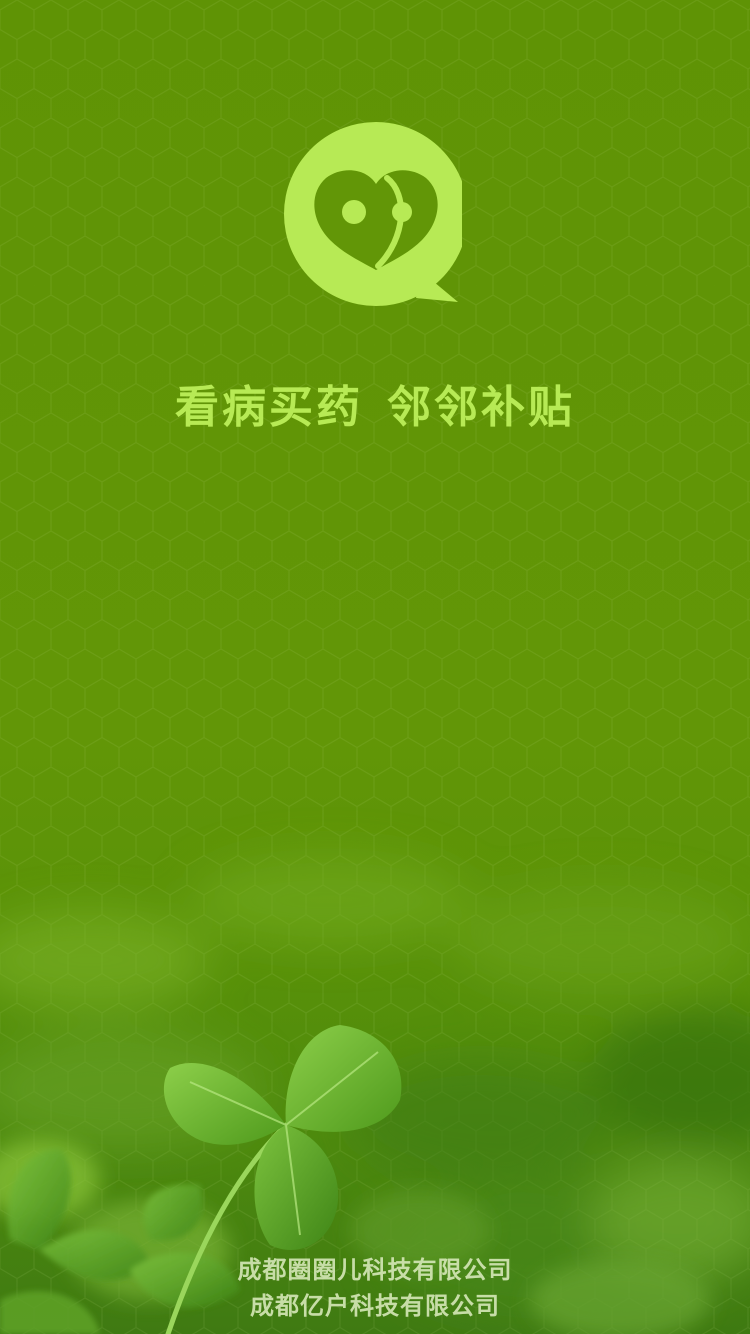 This screenshot has height=1334, width=750. What do you see at coordinates (375, 1270) in the screenshot?
I see `company-name-1: 成都圈圈儿科技有限公司` at bounding box center [375, 1270].